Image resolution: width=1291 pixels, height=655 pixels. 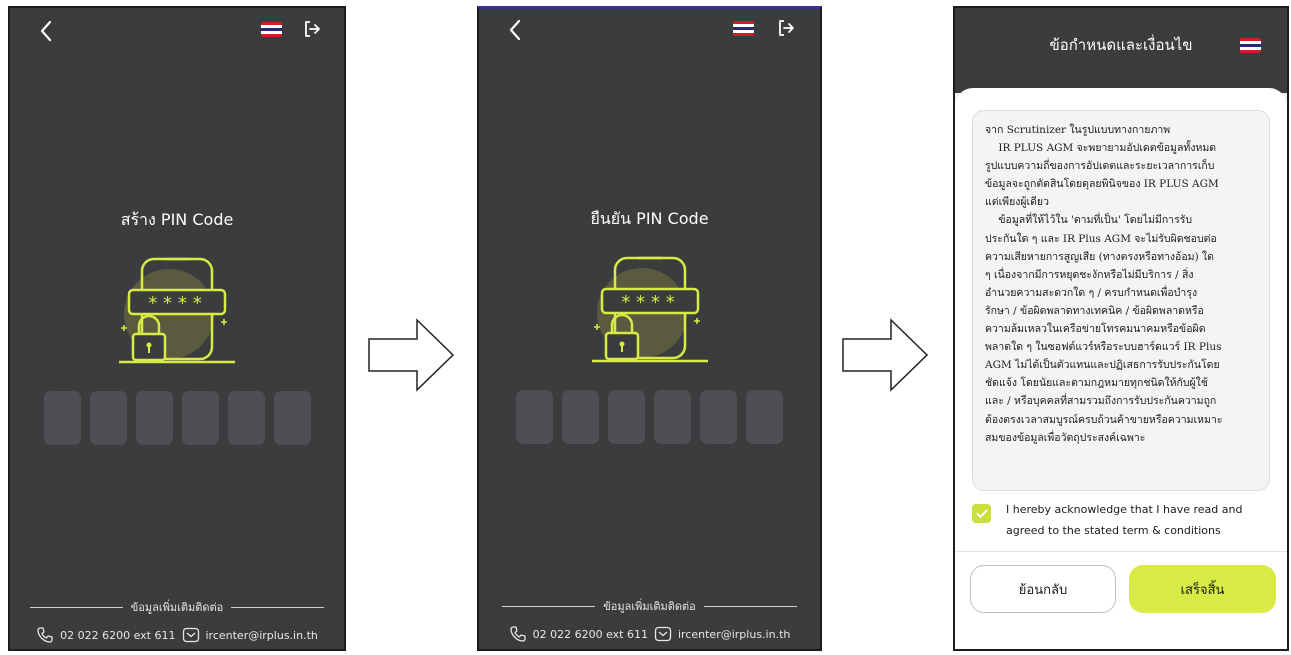 I want to click on terms-line: จาก Scrutinizer ในรูปแบบทางกายภาพ, so click(x=1078, y=130).